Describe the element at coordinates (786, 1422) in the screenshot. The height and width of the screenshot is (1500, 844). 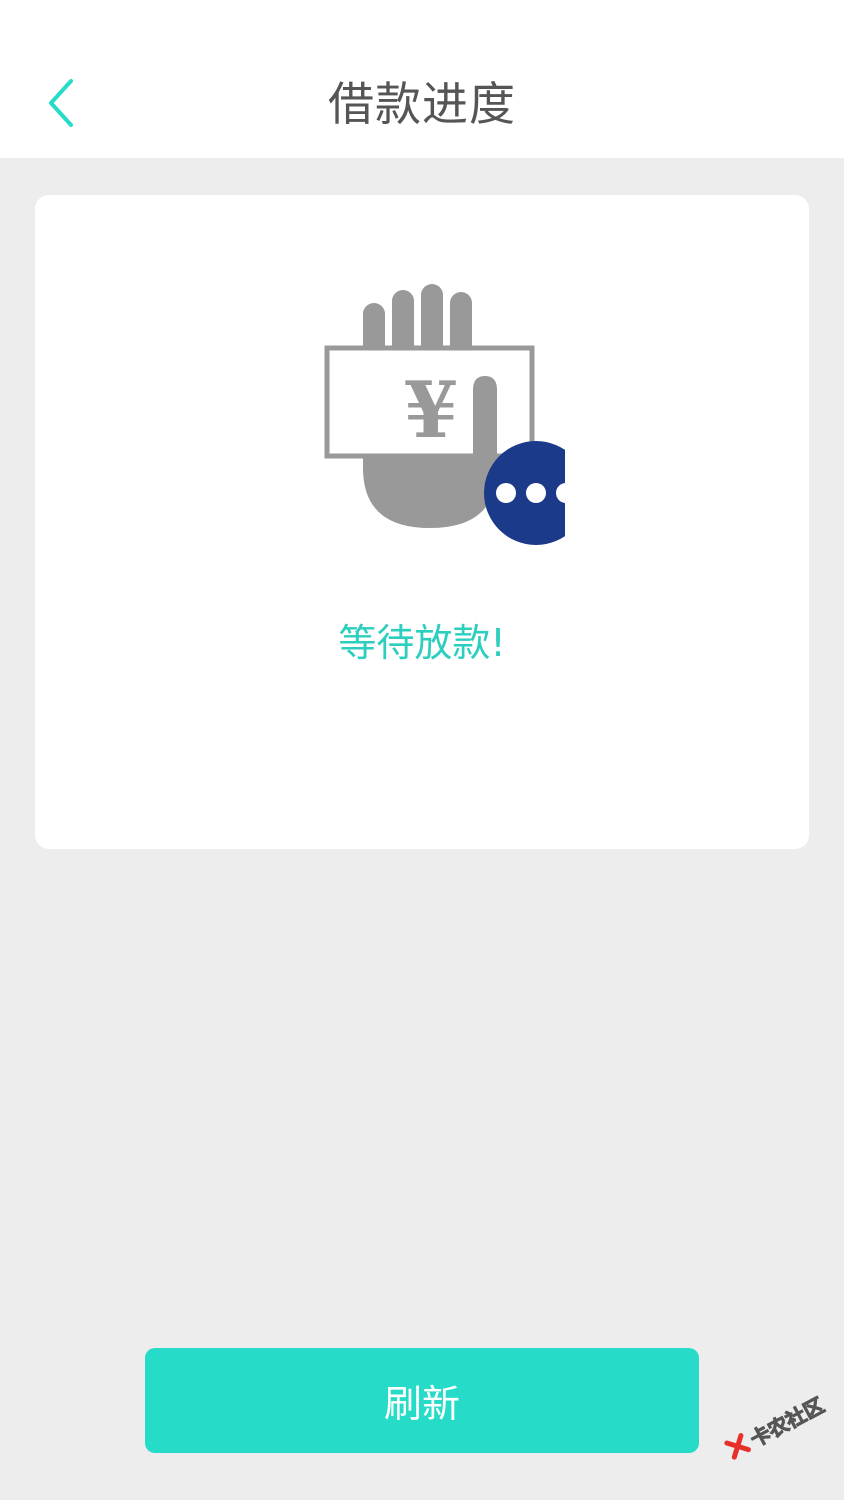
I see `watermark-text: 卡农社区` at that location.